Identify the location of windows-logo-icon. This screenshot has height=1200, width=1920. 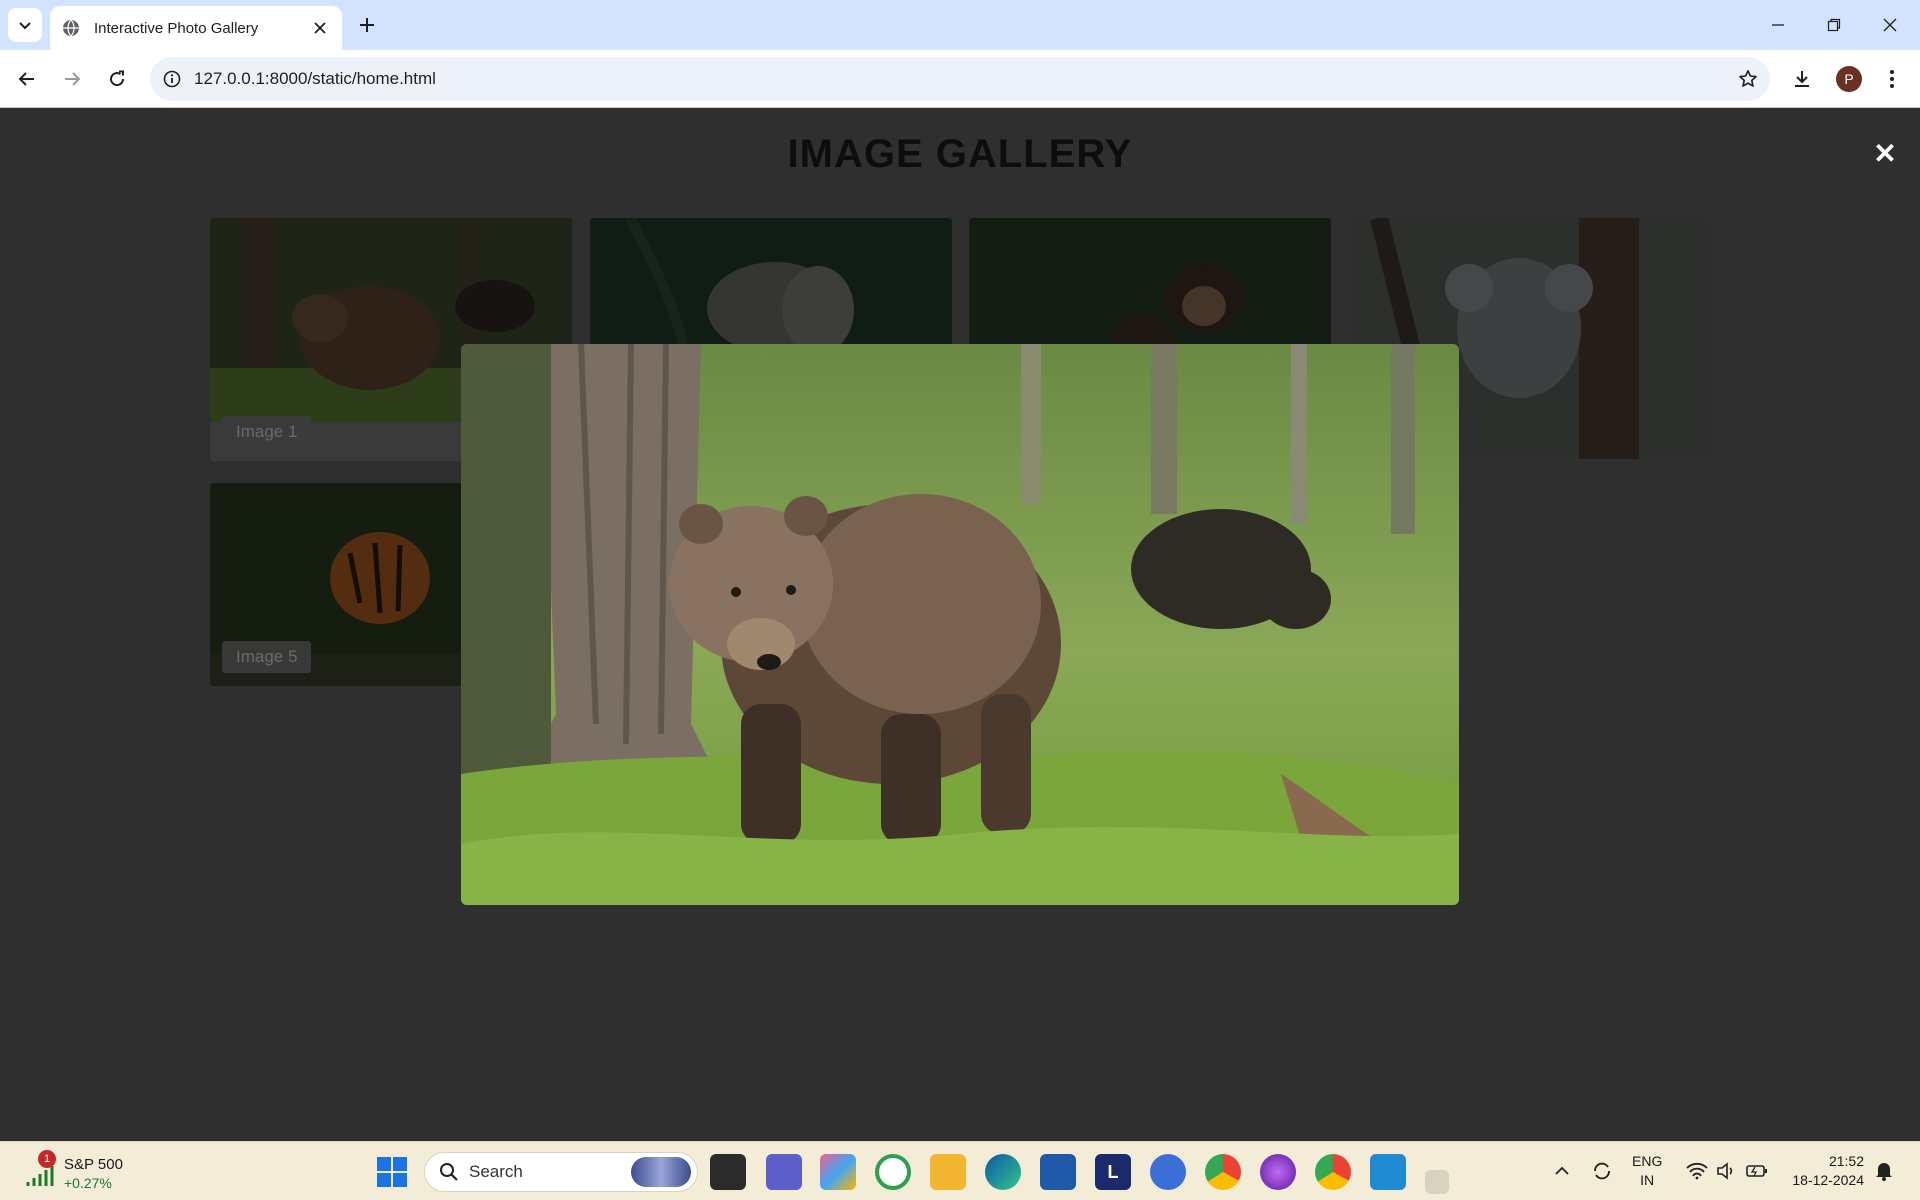
(392, 1172).